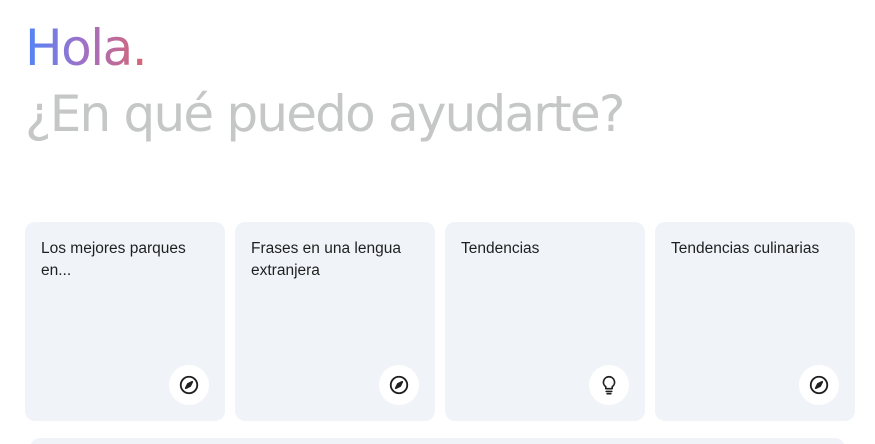  Describe the element at coordinates (545, 321) in the screenshot. I see `suggestion-card-trends: Tendencias` at that location.